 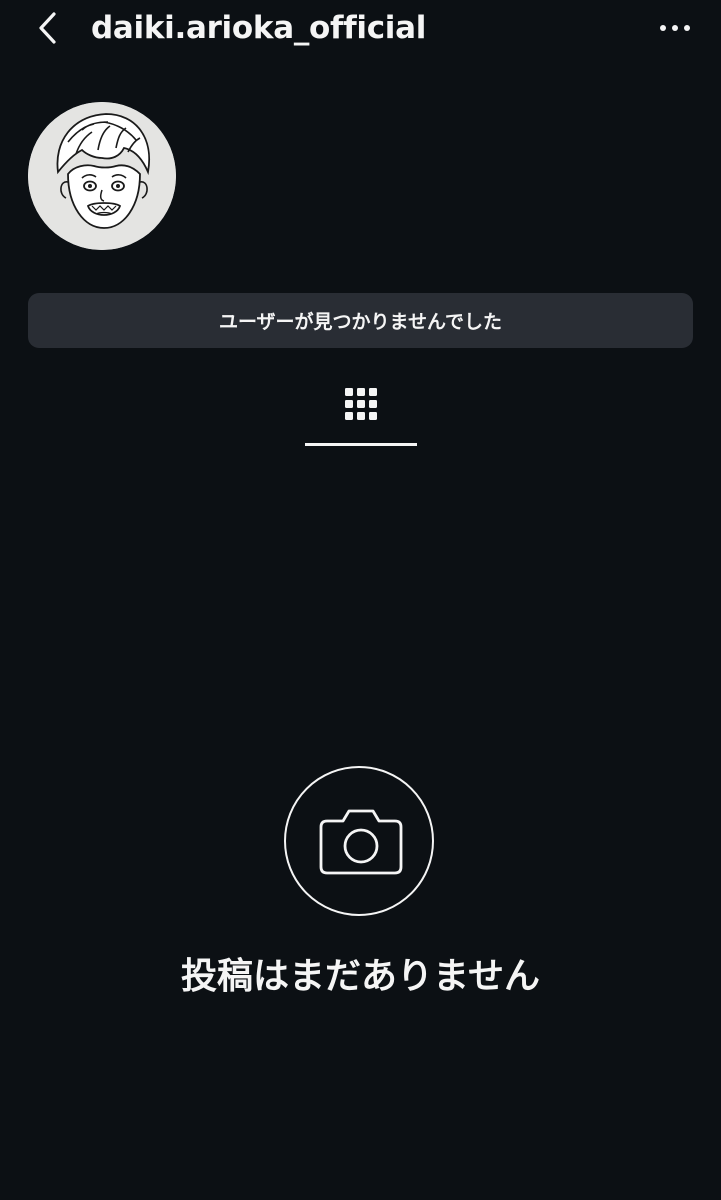 I want to click on user-not-found-label: ユーザーが見つかりませんでした, so click(x=360, y=322).